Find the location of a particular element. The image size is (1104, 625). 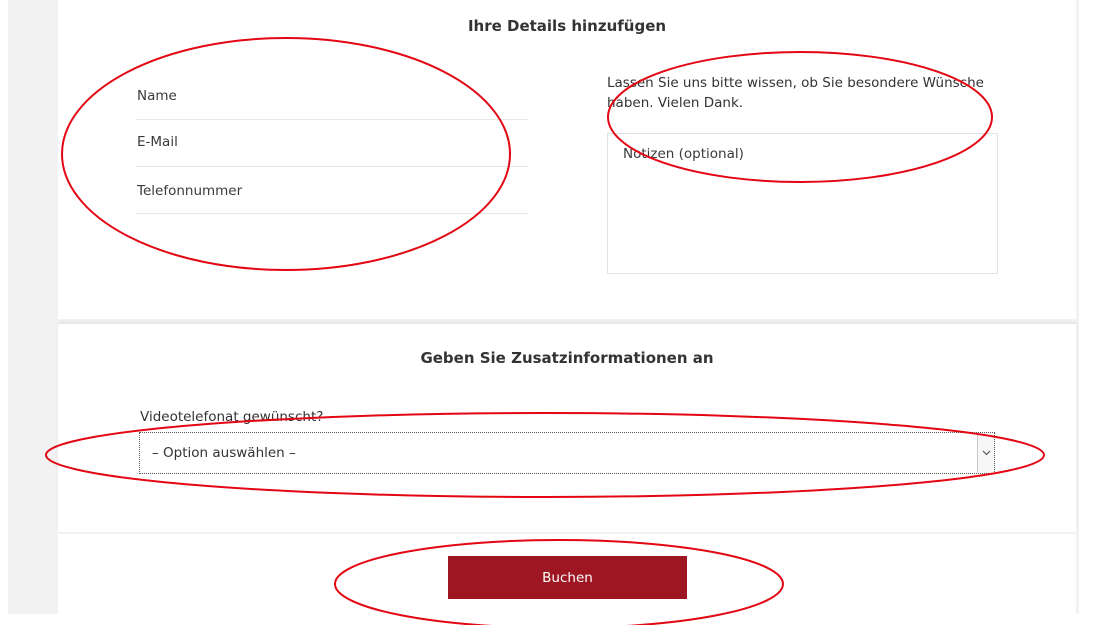

name-input is located at coordinates (332, 96).